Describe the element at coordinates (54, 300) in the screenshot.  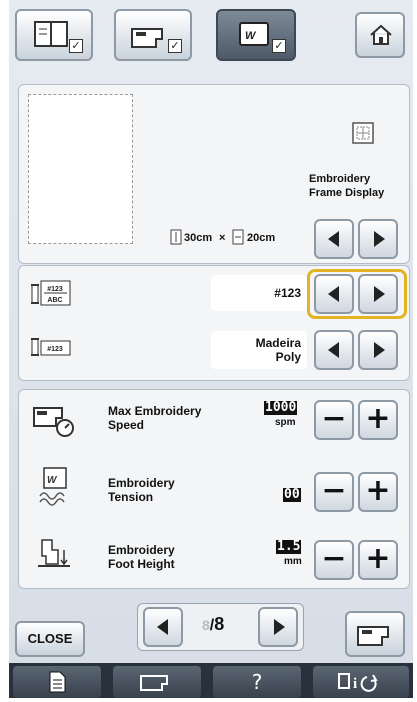
I see `thread-icon-bottom-text: ABC` at that location.